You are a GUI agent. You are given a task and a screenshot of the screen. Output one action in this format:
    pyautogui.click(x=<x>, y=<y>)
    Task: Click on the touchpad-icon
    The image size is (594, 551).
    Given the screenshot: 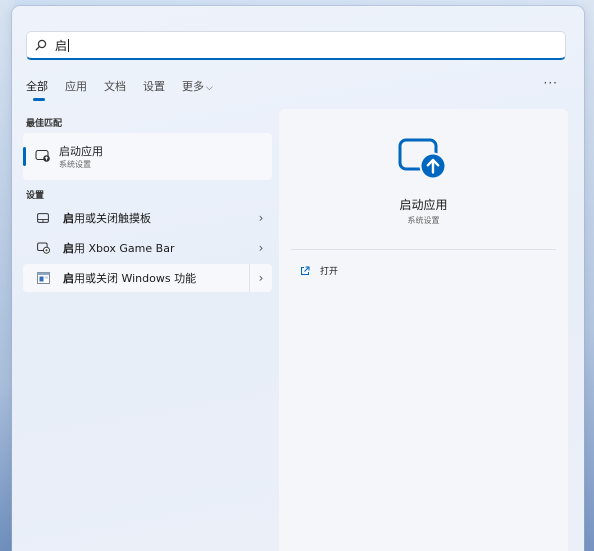 What is the action you would take?
    pyautogui.click(x=43, y=218)
    